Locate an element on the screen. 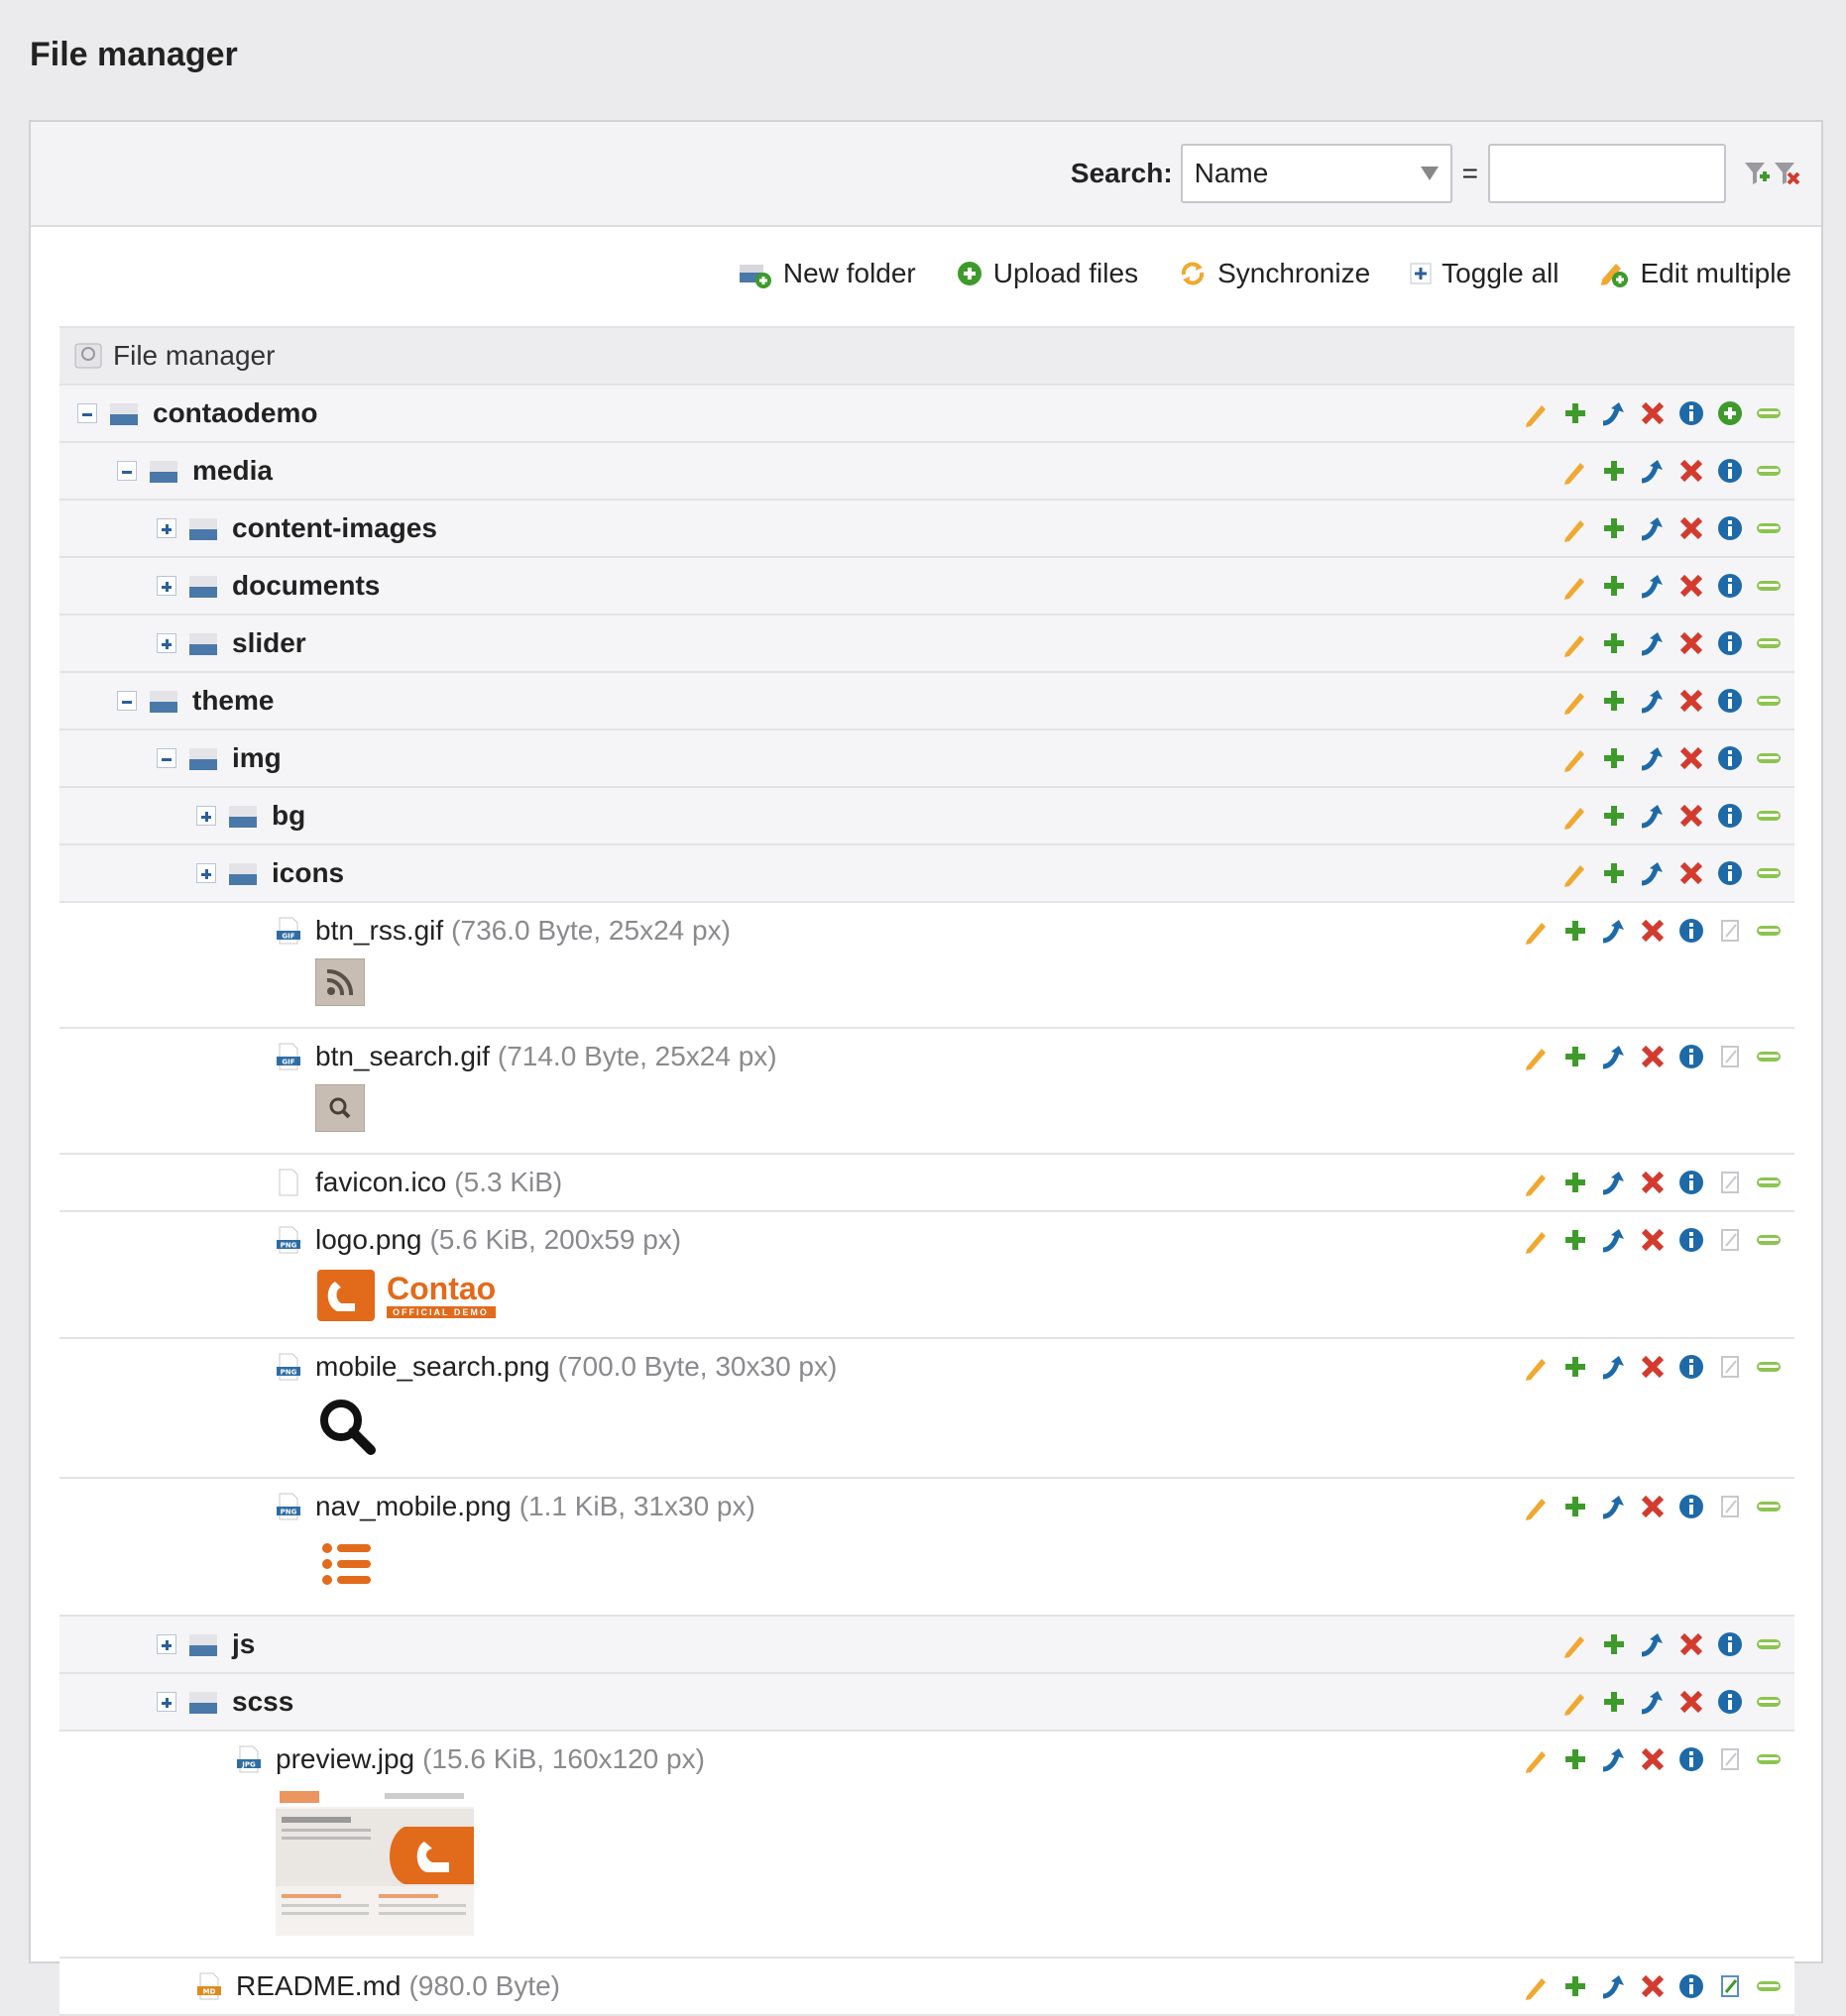 This screenshot has width=1846, height=2016. file-name: nav_mobile.png is located at coordinates (414, 1506).